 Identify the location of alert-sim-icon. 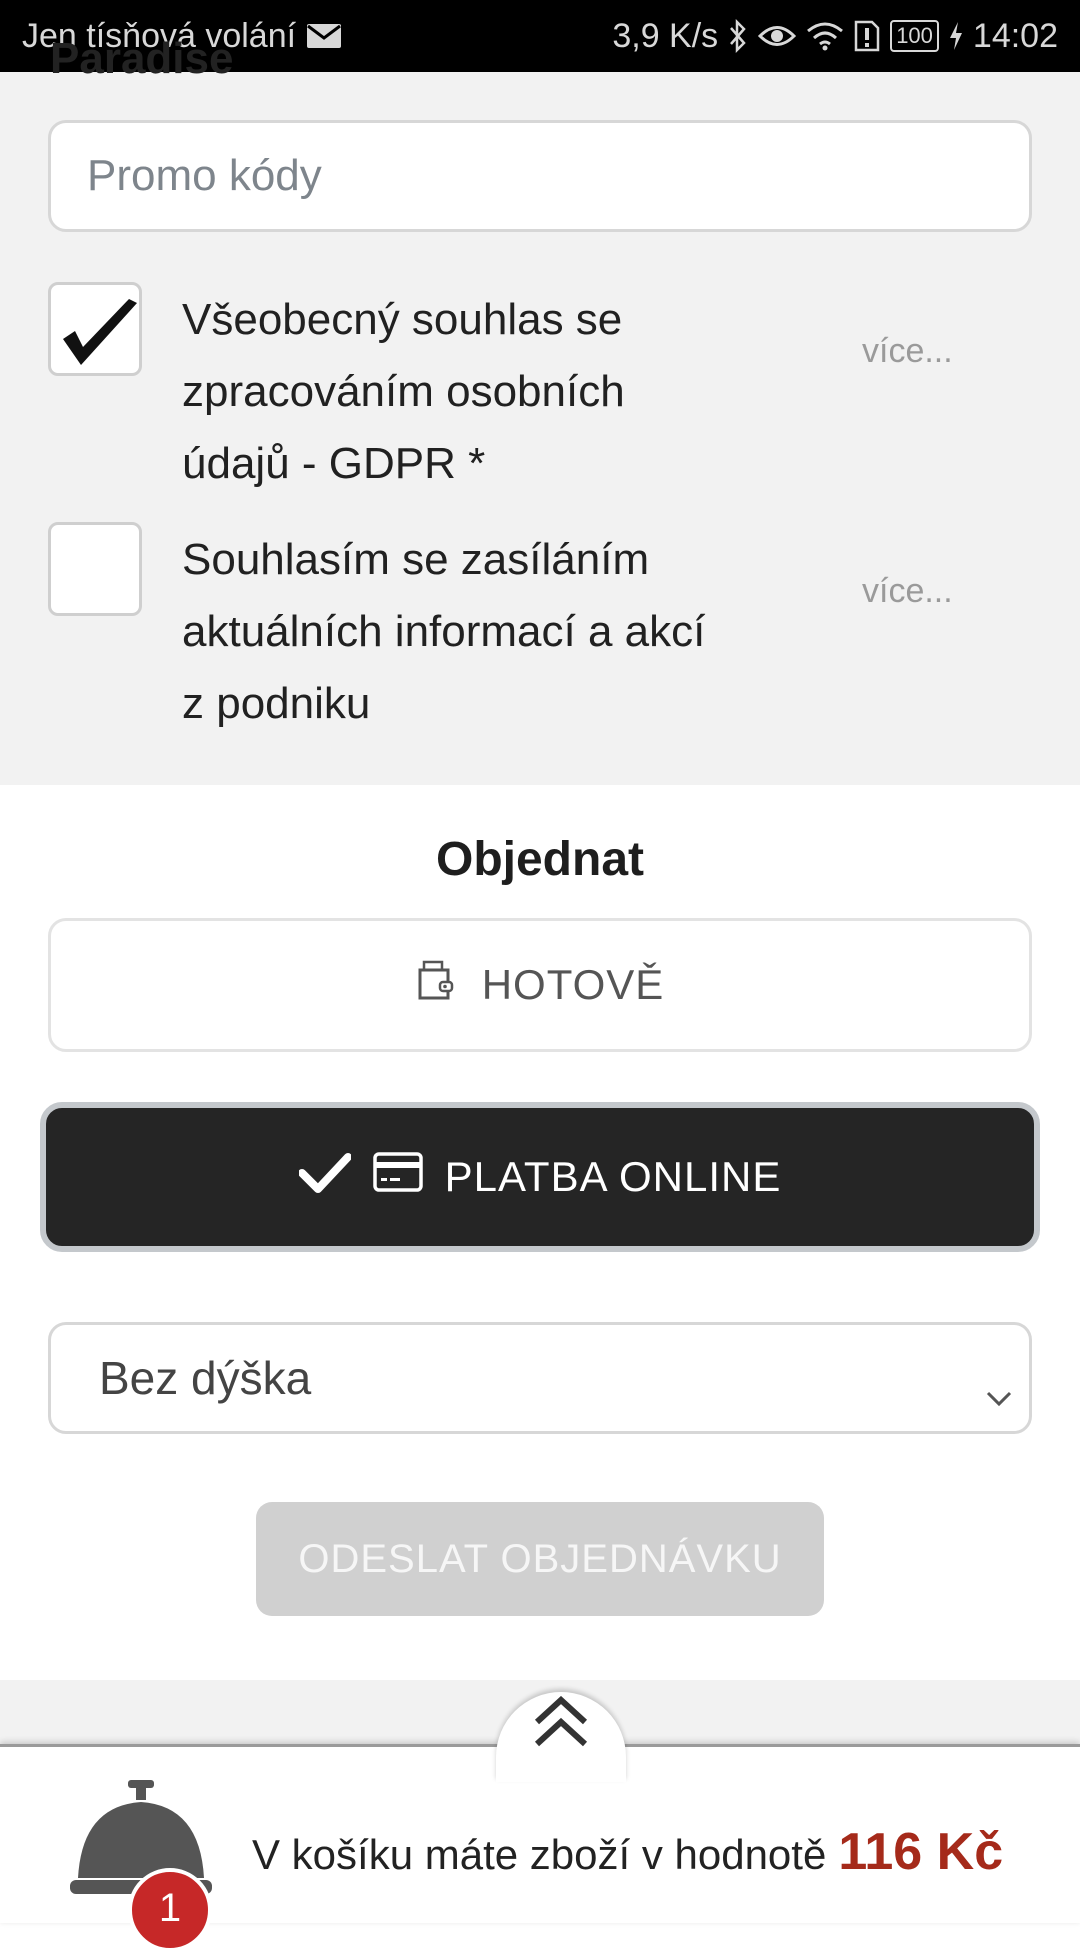
(867, 36).